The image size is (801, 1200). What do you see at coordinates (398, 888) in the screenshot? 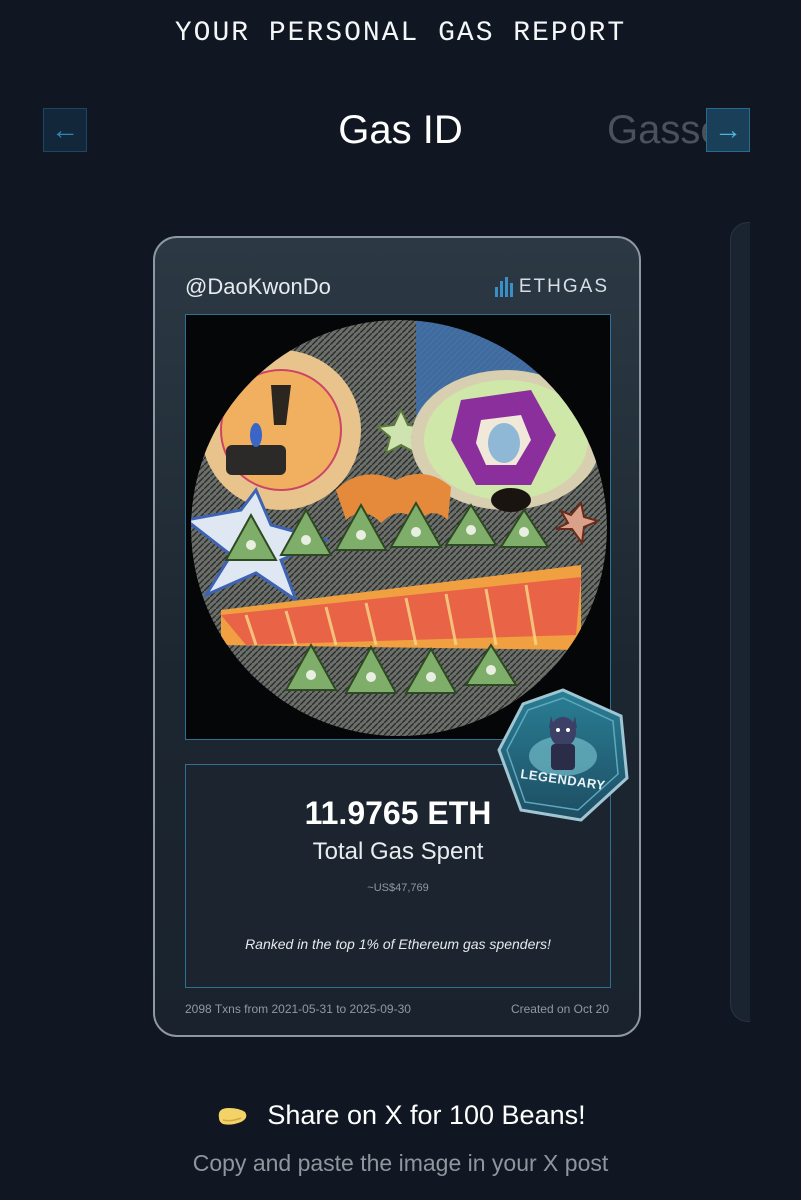
I see `total-gas-usd: ~US$47,769` at bounding box center [398, 888].